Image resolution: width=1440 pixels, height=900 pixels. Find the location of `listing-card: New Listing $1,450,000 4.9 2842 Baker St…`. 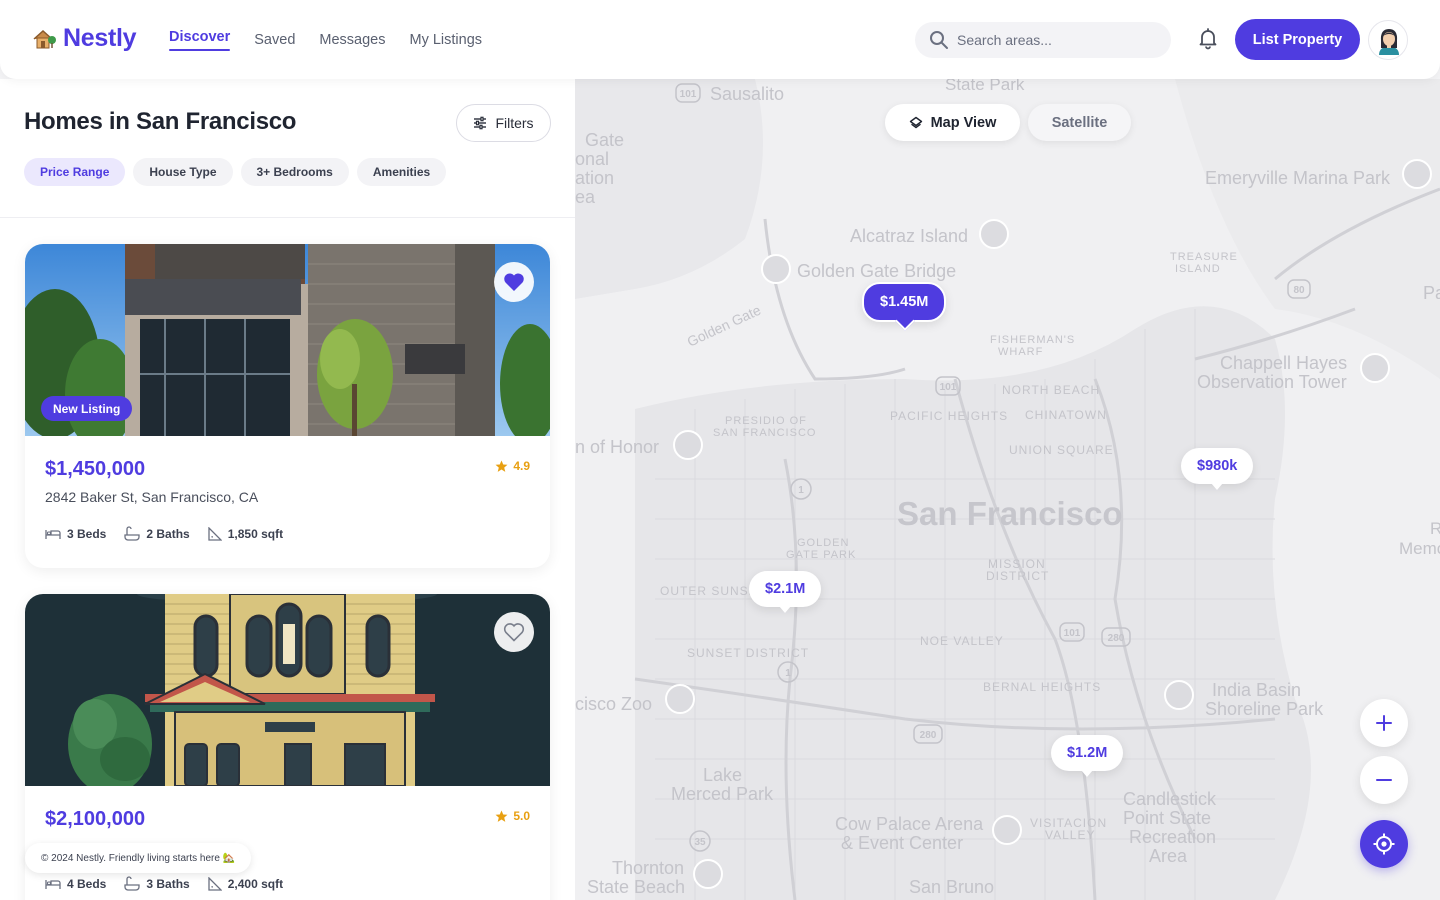

listing-card: New Listing $1,450,000 4.9 2842 Baker St… is located at coordinates (287, 406).